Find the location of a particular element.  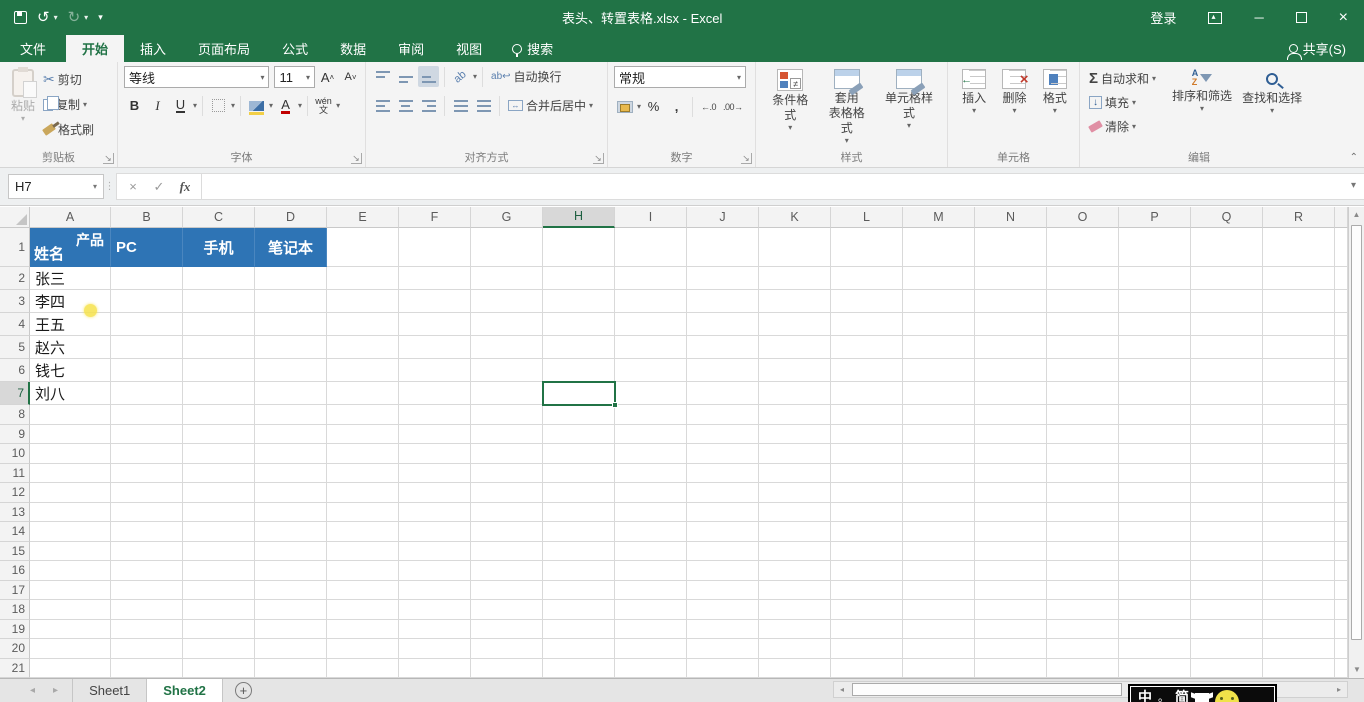

copy-button: 复制 ▾ is located at coordinates (68, 104).